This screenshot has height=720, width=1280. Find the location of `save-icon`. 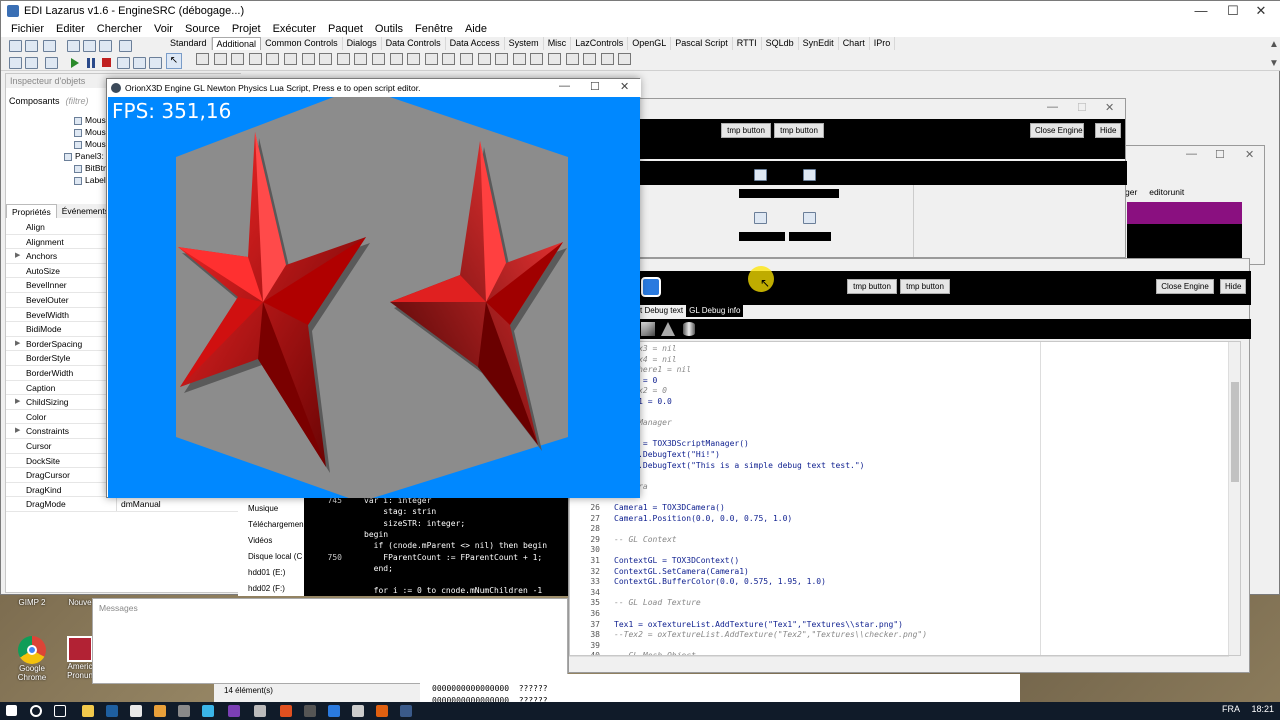

save-icon is located at coordinates (73, 46).